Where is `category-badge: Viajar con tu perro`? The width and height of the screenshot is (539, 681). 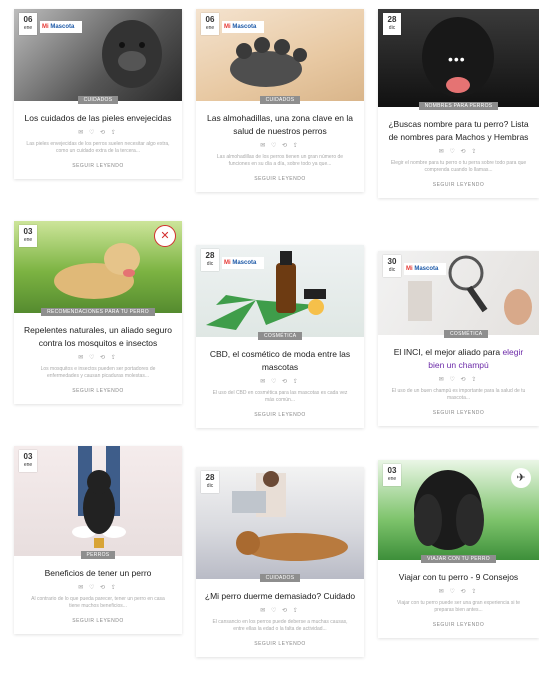
category-badge: Viajar con tu perro is located at coordinates (458, 559).